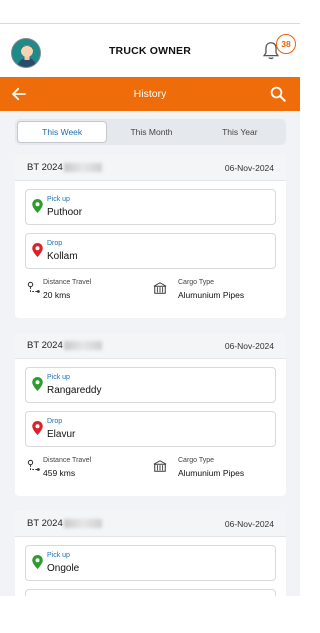 The height and width of the screenshot is (633, 320). I want to click on back-button, so click(19, 96).